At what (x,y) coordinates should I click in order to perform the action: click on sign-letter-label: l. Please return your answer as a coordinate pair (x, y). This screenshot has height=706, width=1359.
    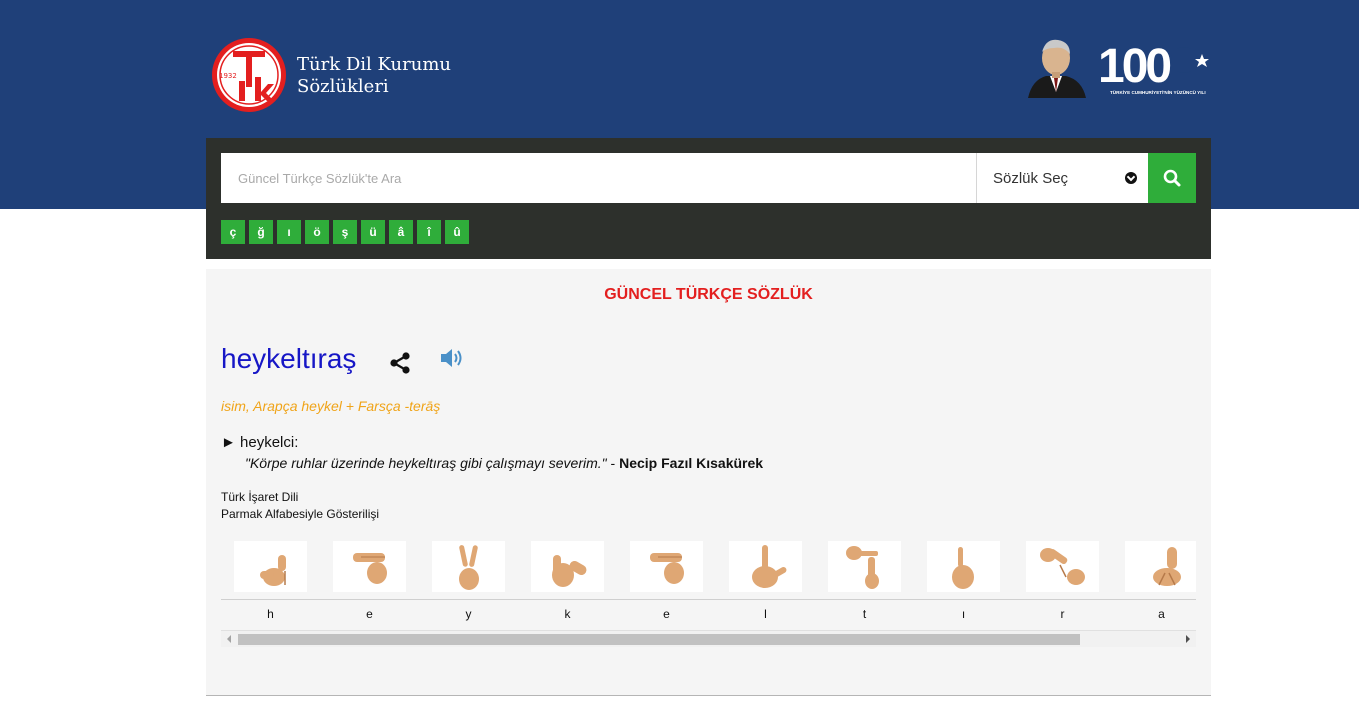
    Looking at the image, I should click on (765, 614).